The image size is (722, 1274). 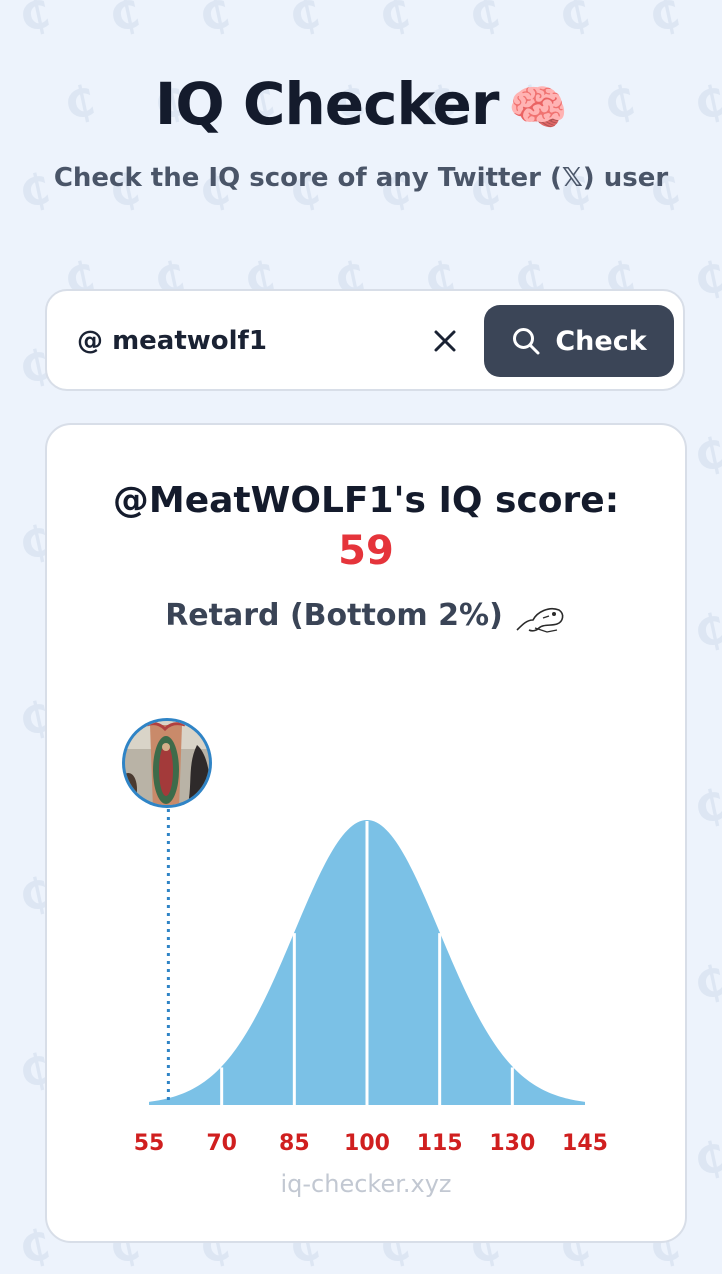 What do you see at coordinates (361, 104) in the screenshot?
I see `page-title: IQ Checker 🧠` at bounding box center [361, 104].